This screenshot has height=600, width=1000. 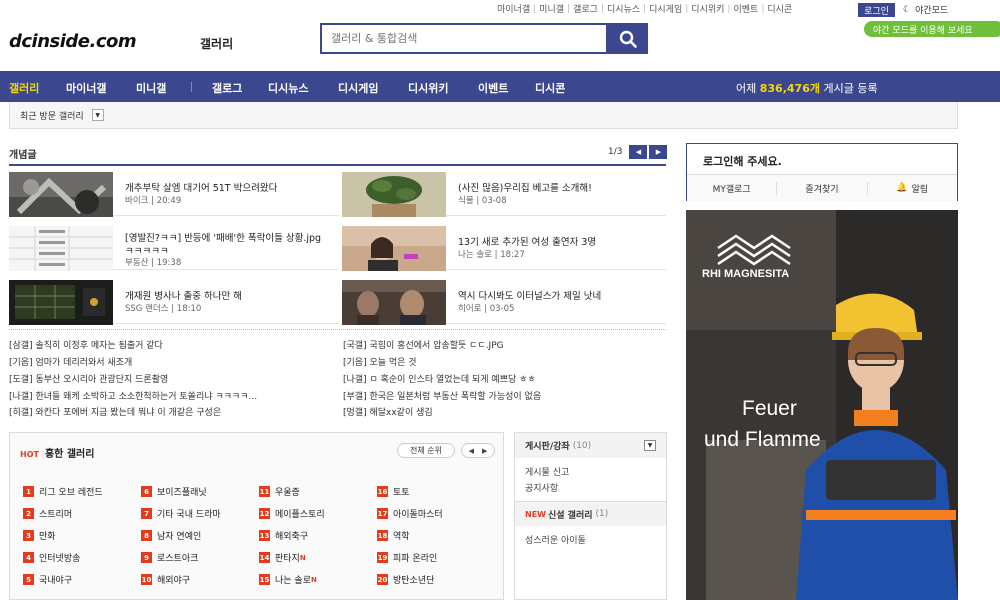 I want to click on my-gallog-button: MY갤로그, so click(x=732, y=188).